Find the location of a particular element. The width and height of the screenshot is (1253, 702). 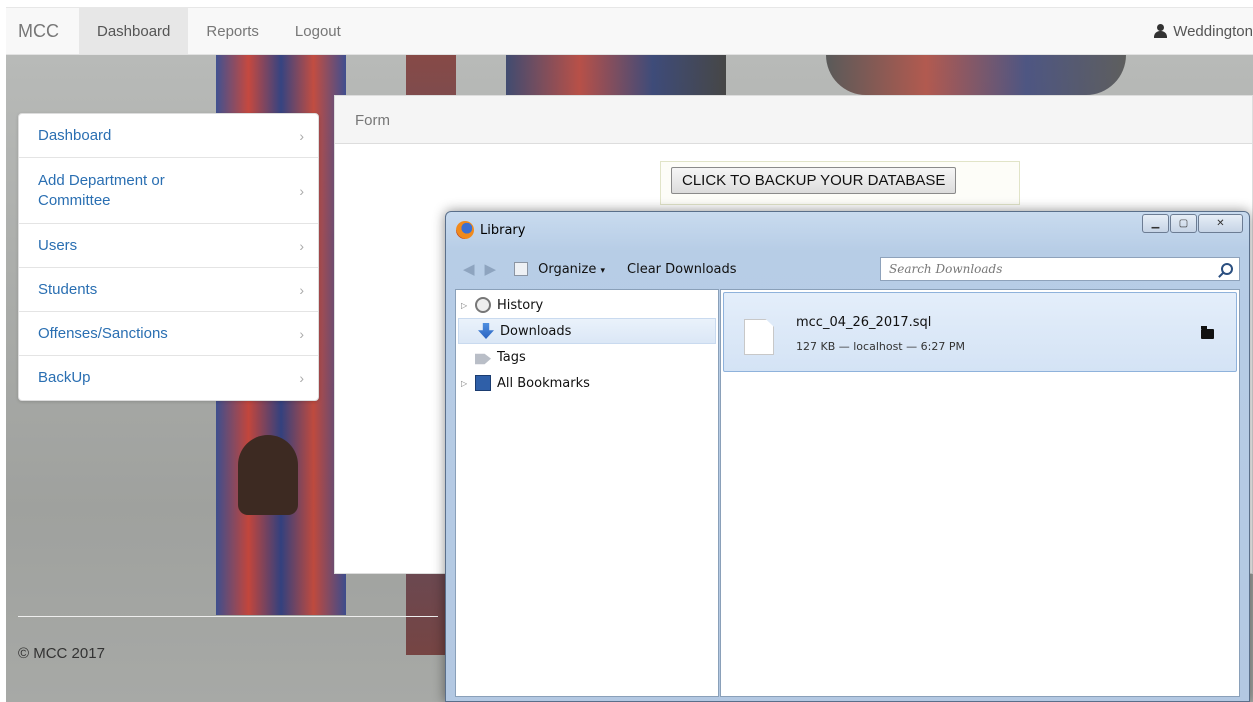

sidebar-item-label: Offenses/Sanctions is located at coordinates (103, 333).